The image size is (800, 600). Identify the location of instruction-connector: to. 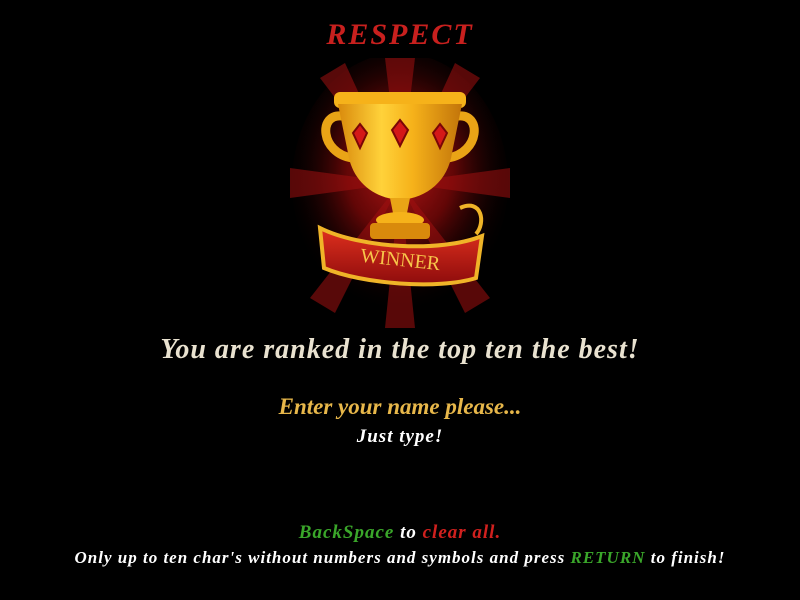
(408, 532).